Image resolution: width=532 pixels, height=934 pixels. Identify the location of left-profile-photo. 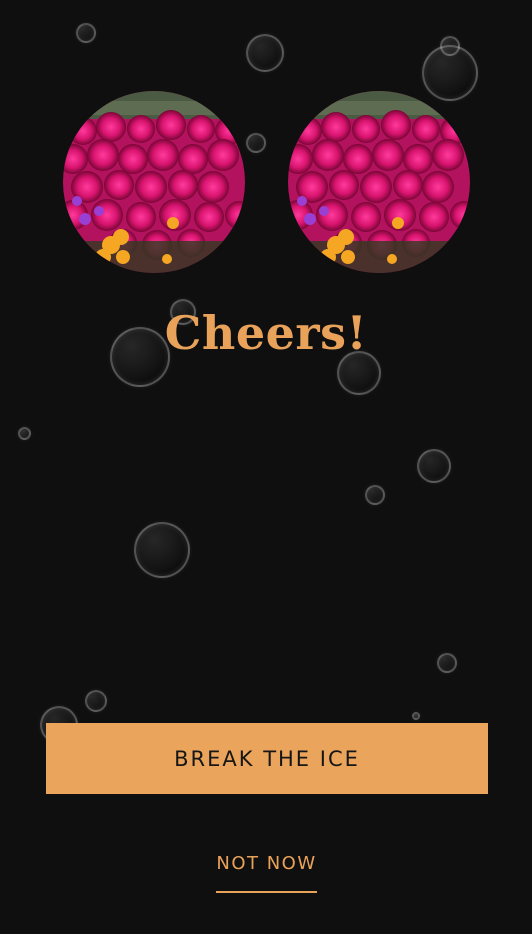
(154, 182).